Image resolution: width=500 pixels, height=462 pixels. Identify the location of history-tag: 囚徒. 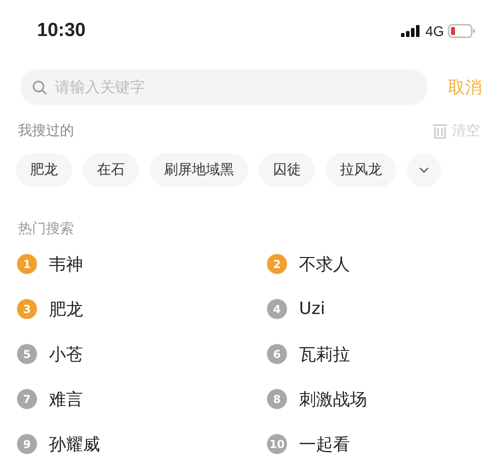
(287, 170).